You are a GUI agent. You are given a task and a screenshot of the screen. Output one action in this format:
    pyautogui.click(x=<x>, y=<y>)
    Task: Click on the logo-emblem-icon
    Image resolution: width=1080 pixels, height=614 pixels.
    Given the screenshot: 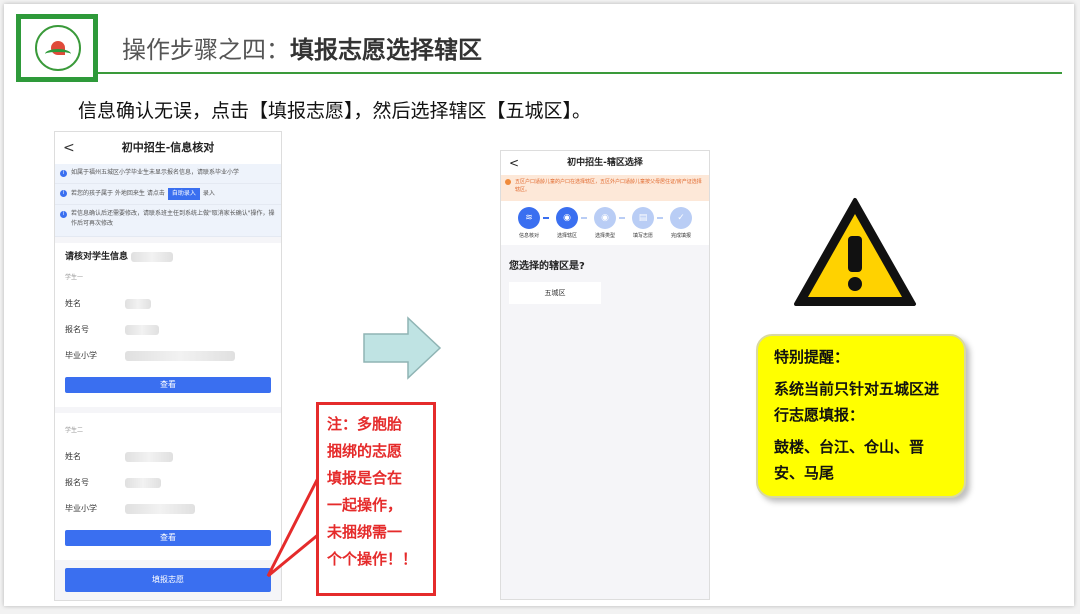 What is the action you would take?
    pyautogui.click(x=58, y=48)
    